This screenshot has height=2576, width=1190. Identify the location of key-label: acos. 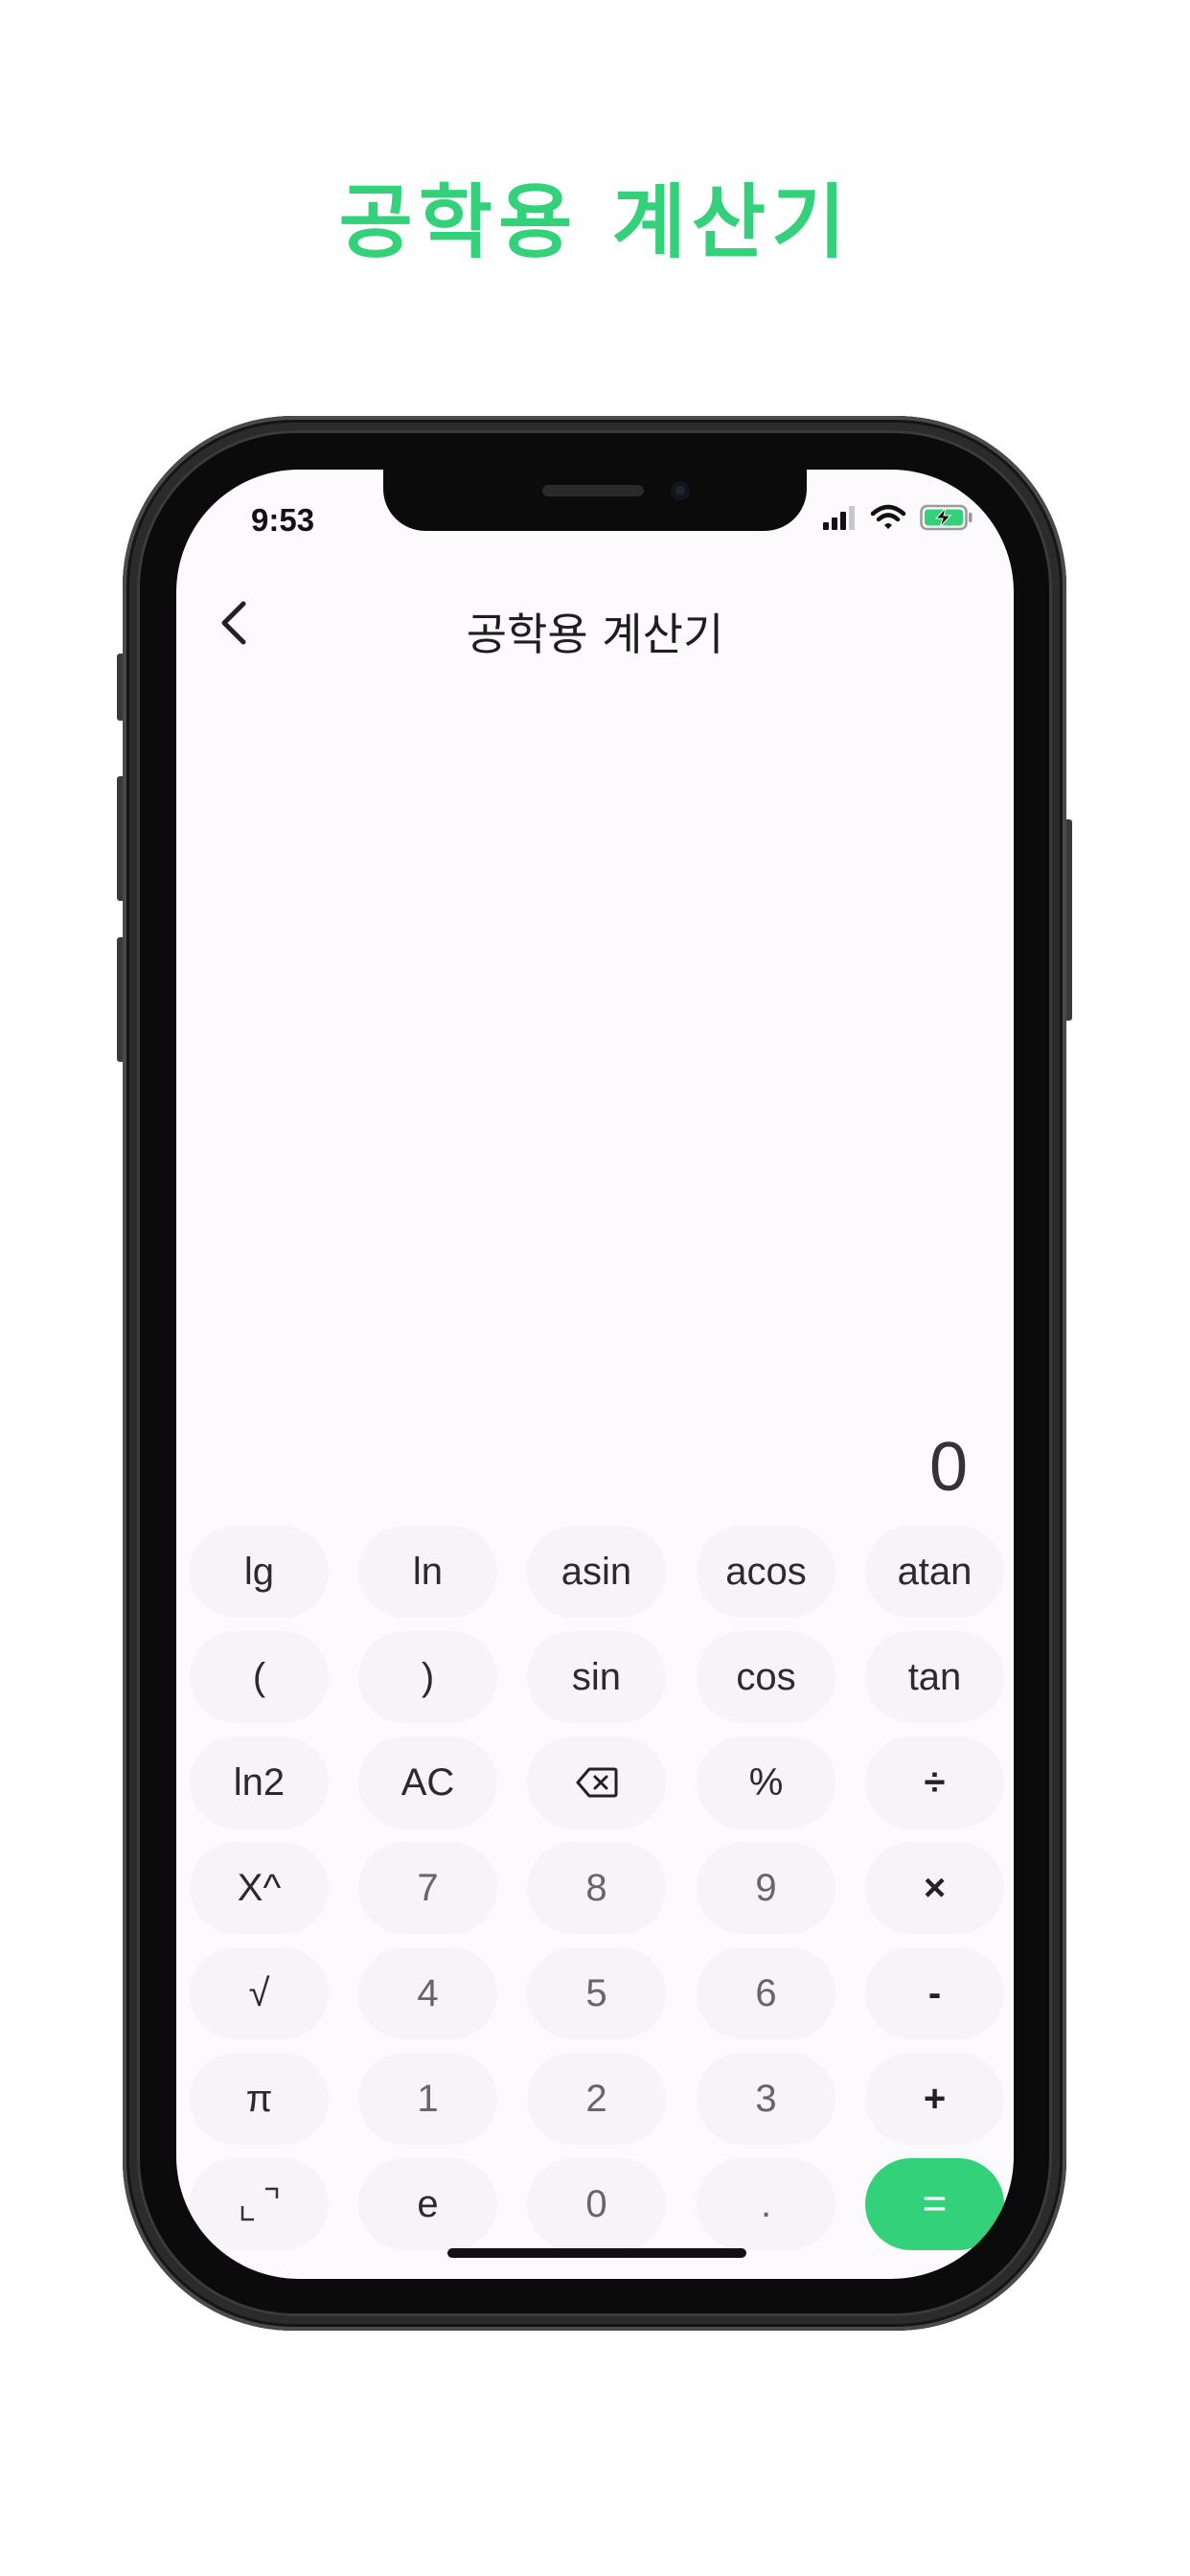
(766, 1571).